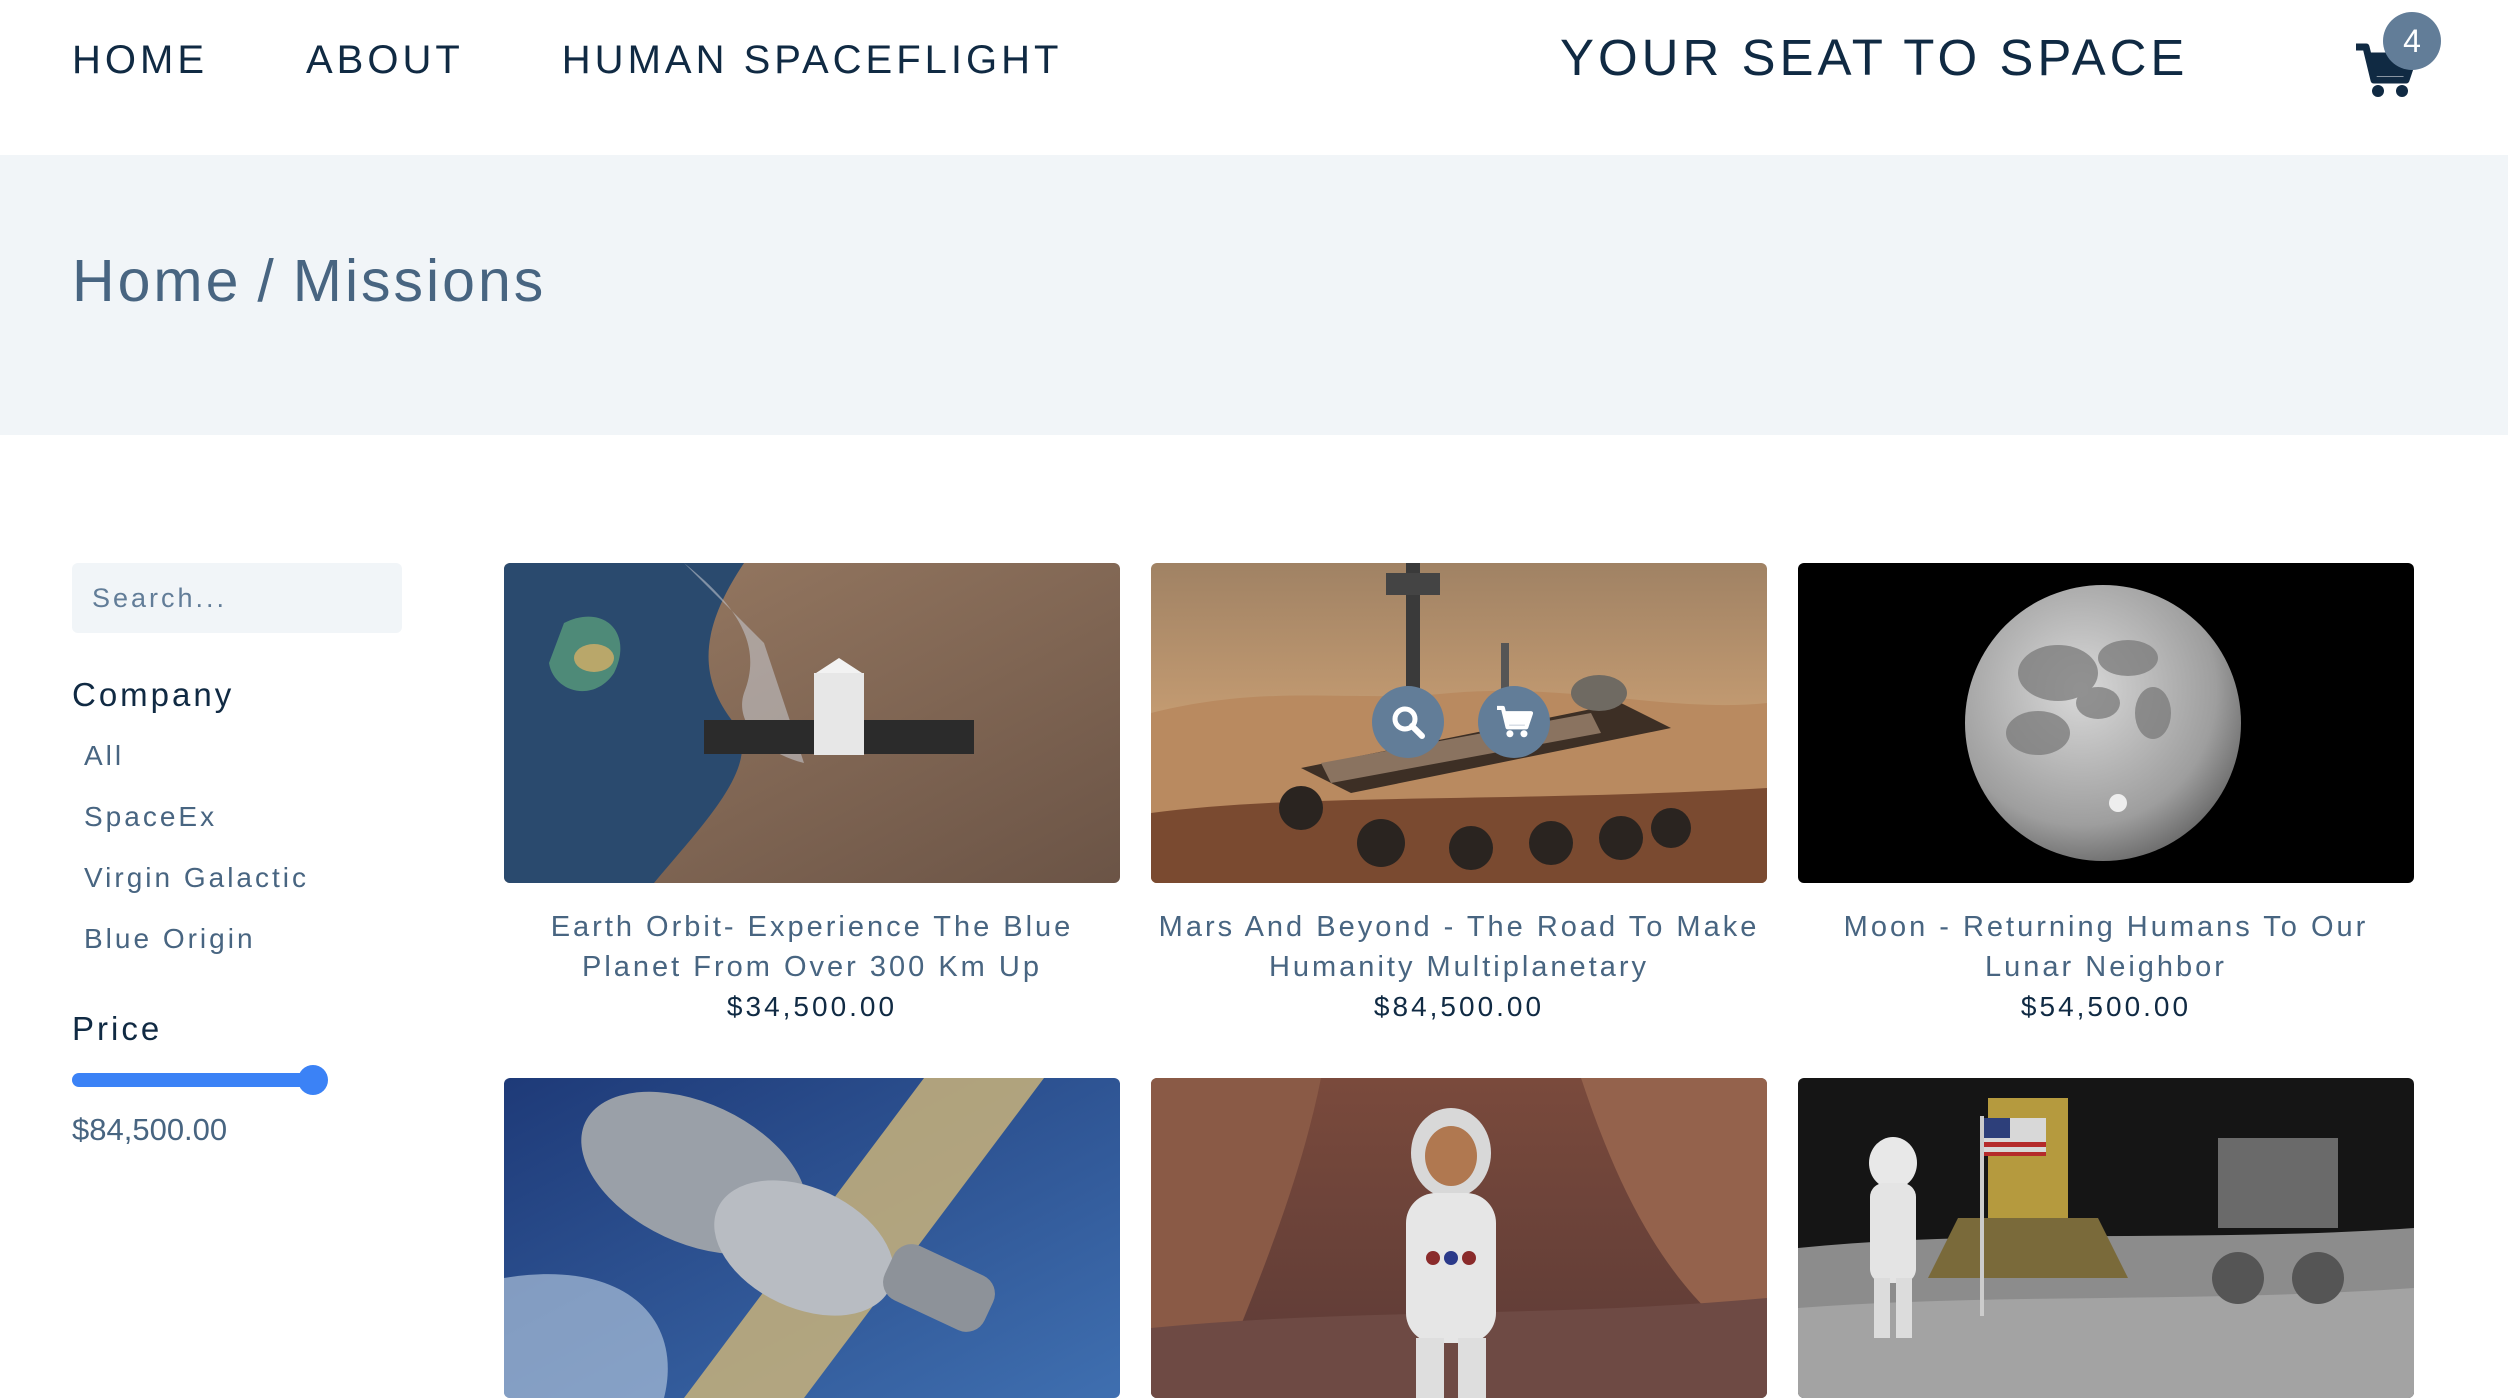  Describe the element at coordinates (2106, 723) in the screenshot. I see `product-image-moon` at that location.